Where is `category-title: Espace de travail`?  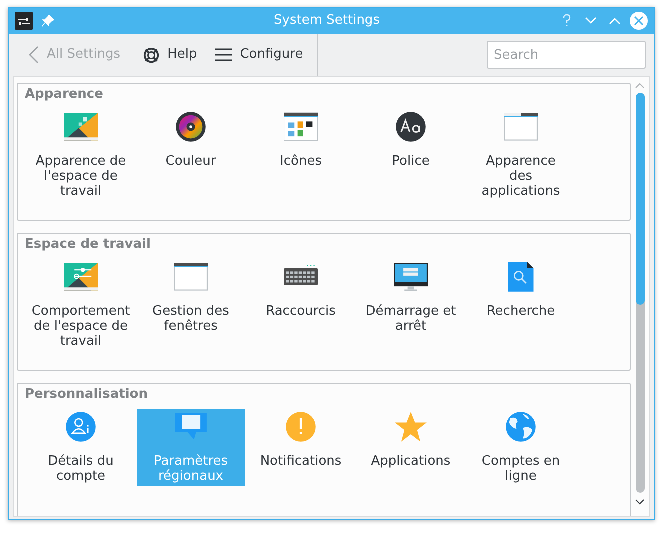 category-title: Espace de travail is located at coordinates (88, 245).